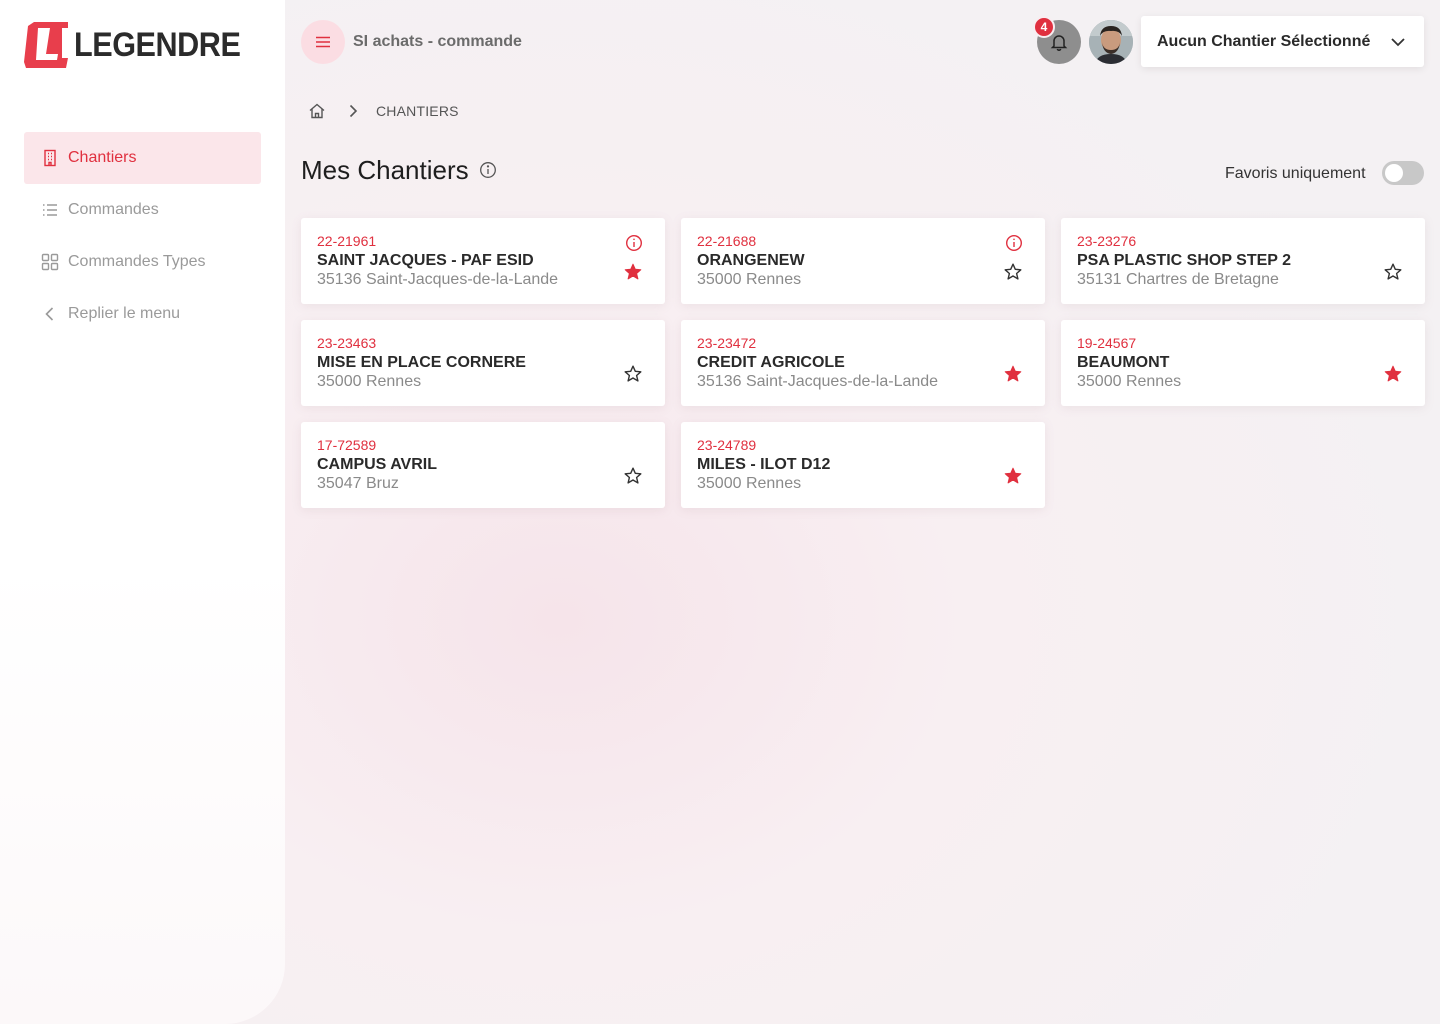  What do you see at coordinates (764, 464) in the screenshot?
I see `chantier-name: MILES - ILOT D12` at bounding box center [764, 464].